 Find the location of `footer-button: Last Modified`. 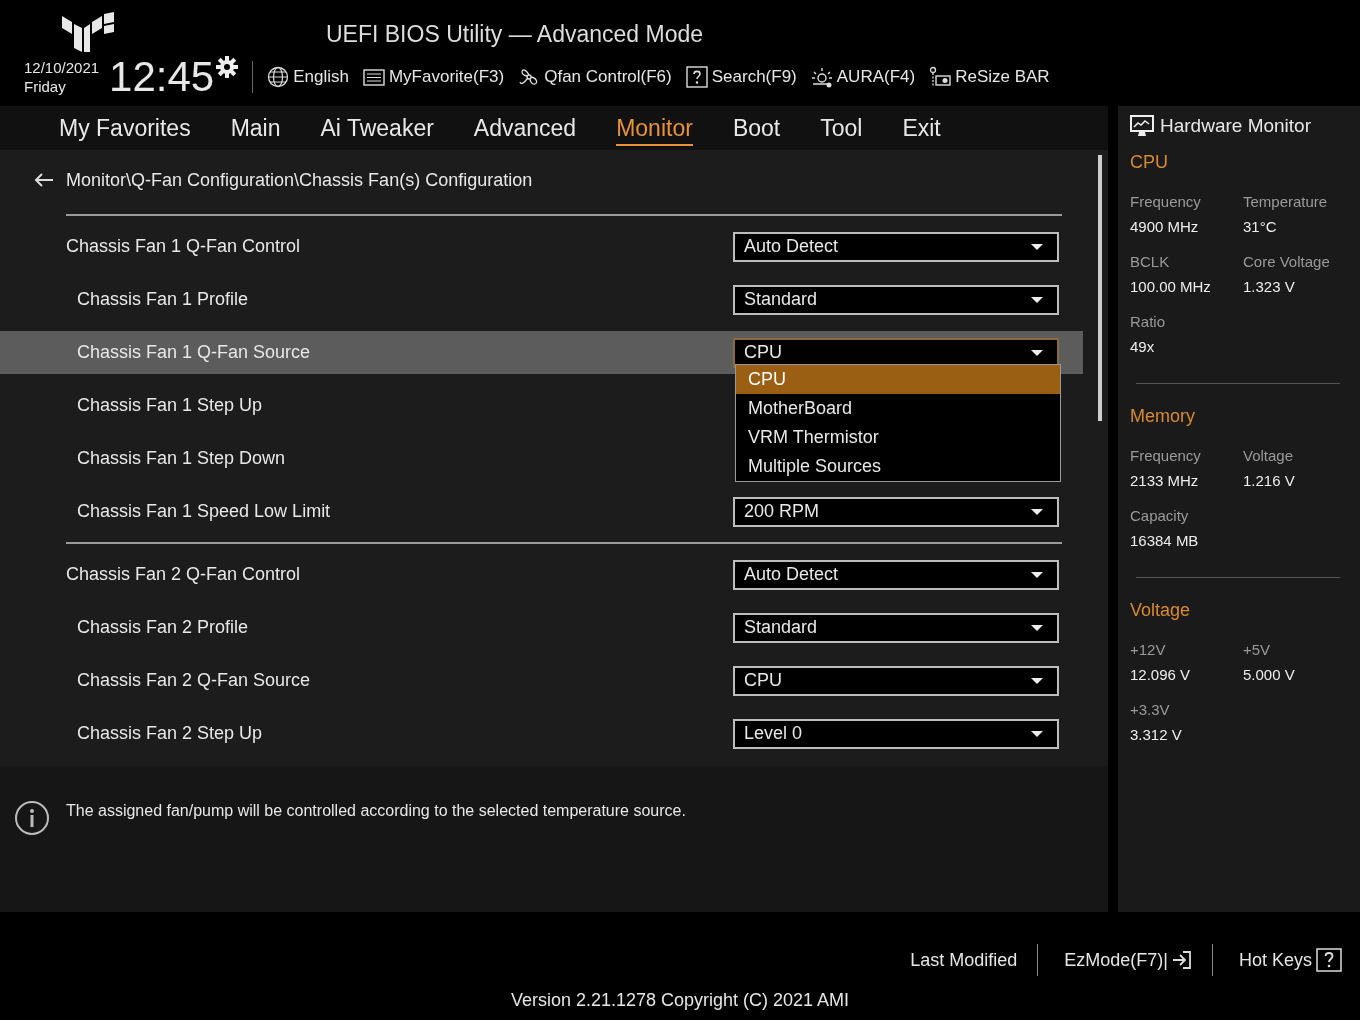

footer-button: Last Modified is located at coordinates (964, 960).